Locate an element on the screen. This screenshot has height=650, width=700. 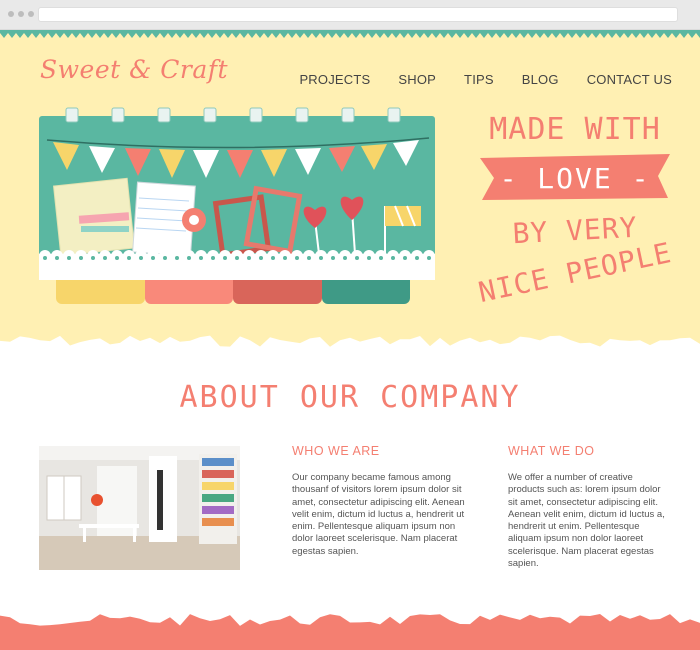
window-controls is located at coordinates (21, 14).